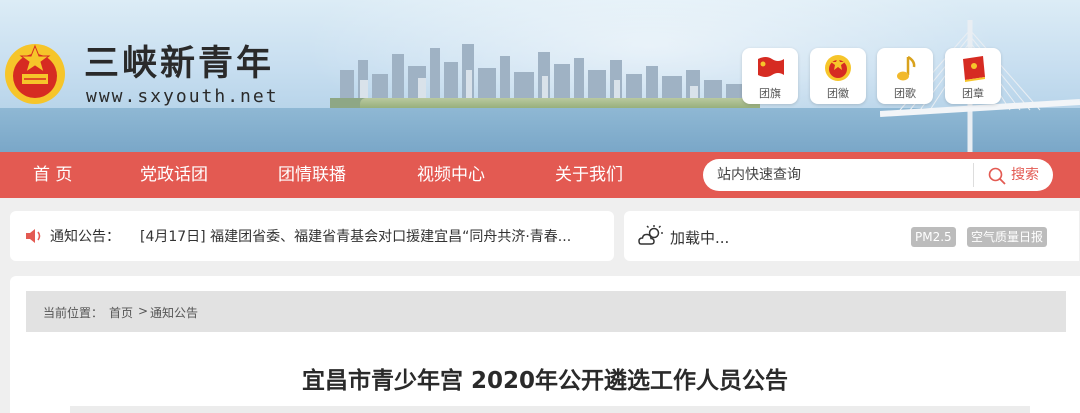 The image size is (1080, 413). What do you see at coordinates (1025, 175) in the screenshot?
I see `search-button-label: 搜索` at bounding box center [1025, 175].